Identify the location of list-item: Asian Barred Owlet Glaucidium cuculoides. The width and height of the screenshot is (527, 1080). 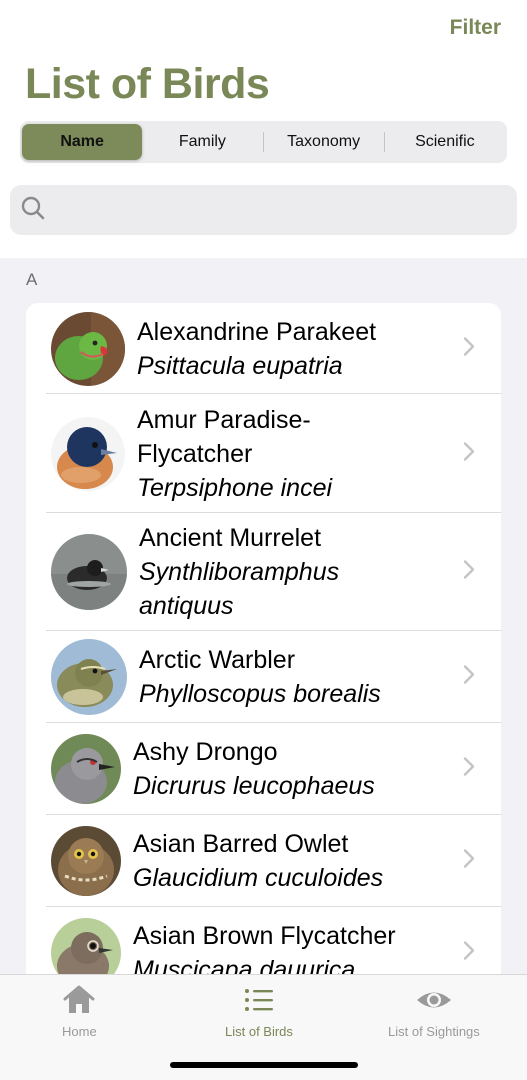
(263, 861).